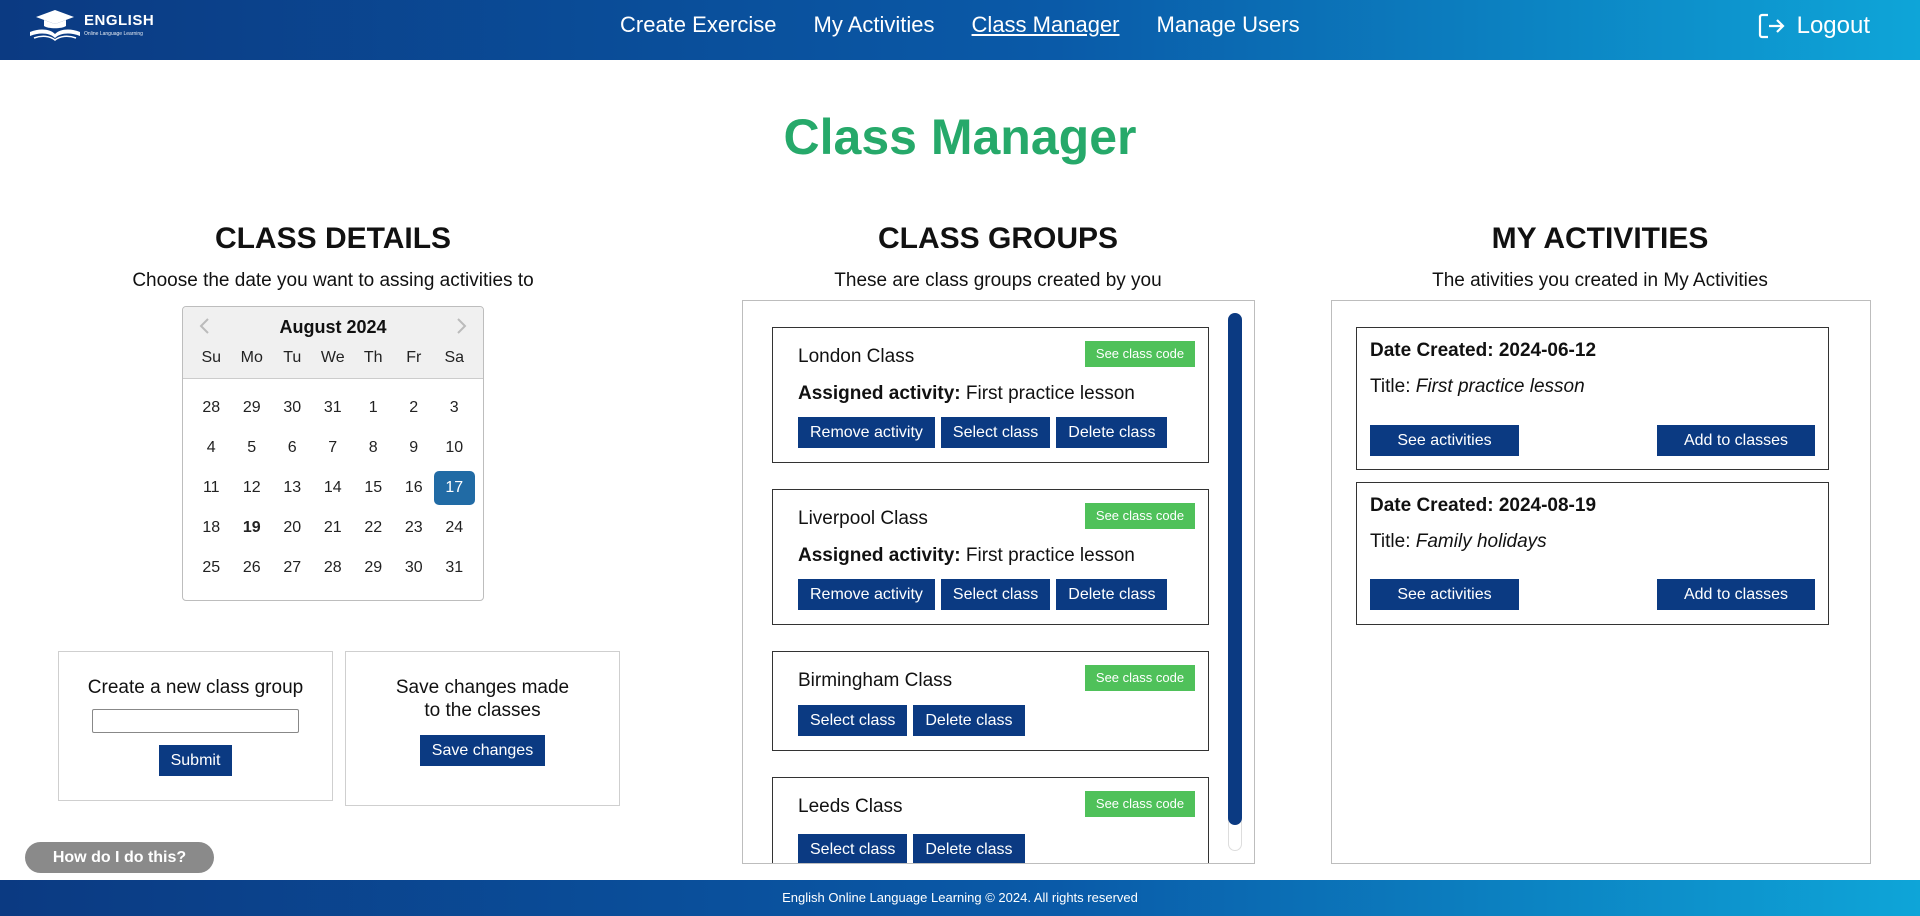 This screenshot has height=916, width=1920. I want to click on nav-manage-users: Manage Users, so click(1228, 25).